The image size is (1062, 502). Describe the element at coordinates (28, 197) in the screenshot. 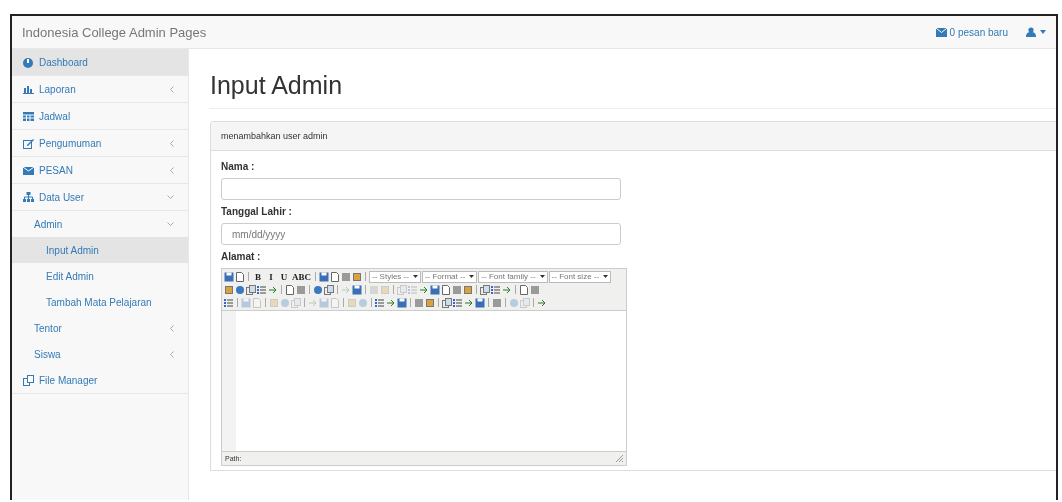

I see `sitemap-icon` at that location.